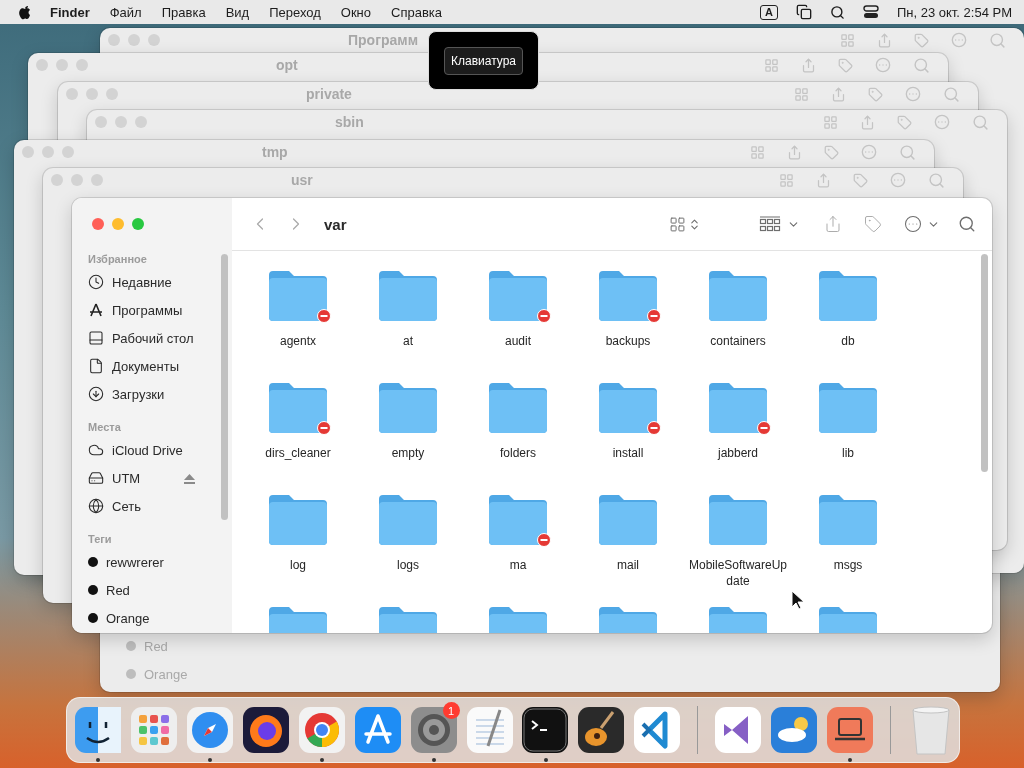 The height and width of the screenshot is (768, 1024). I want to click on toggles-icon, so click(870, 12).